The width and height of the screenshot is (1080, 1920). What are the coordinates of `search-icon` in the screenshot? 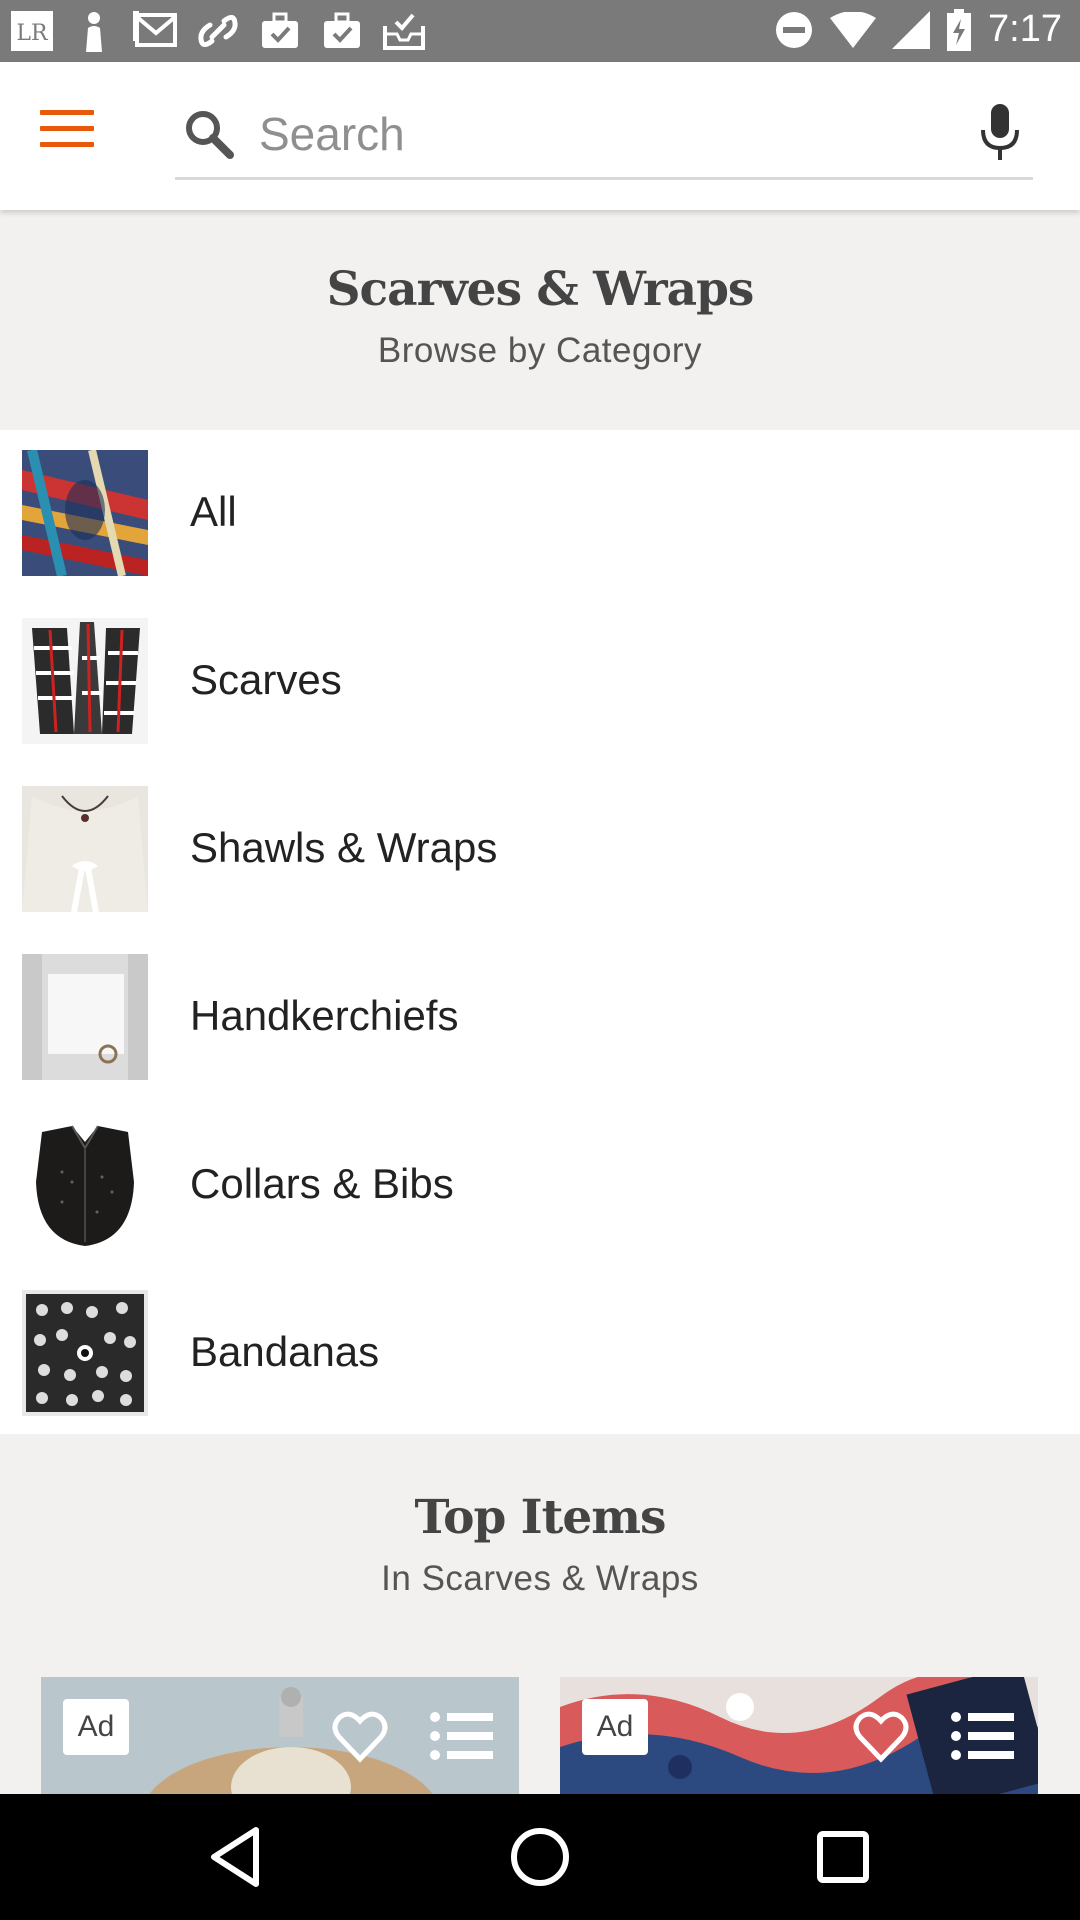 It's located at (210, 135).